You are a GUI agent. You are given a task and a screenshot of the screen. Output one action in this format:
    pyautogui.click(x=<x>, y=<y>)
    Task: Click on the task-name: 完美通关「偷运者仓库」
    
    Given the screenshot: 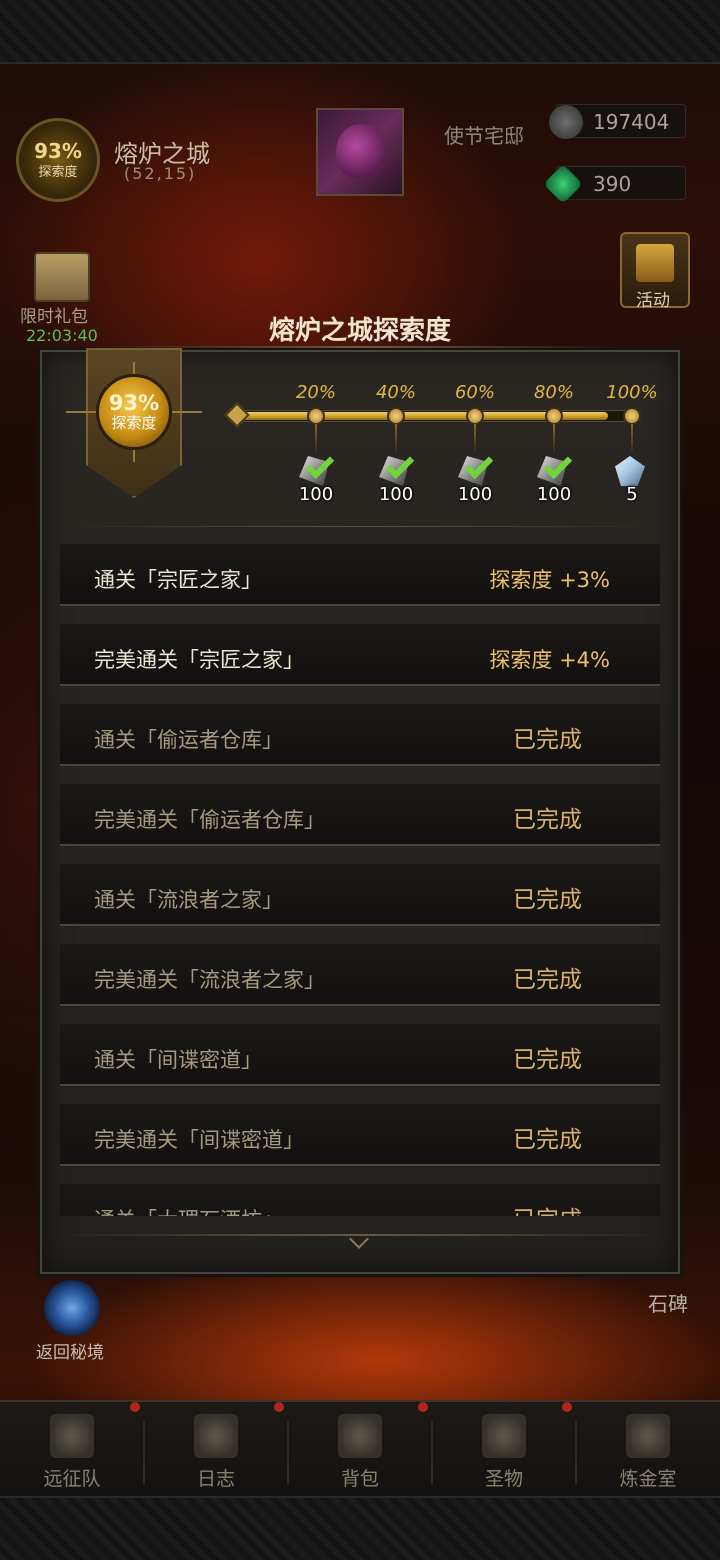 What is the action you would take?
    pyautogui.click(x=209, y=820)
    